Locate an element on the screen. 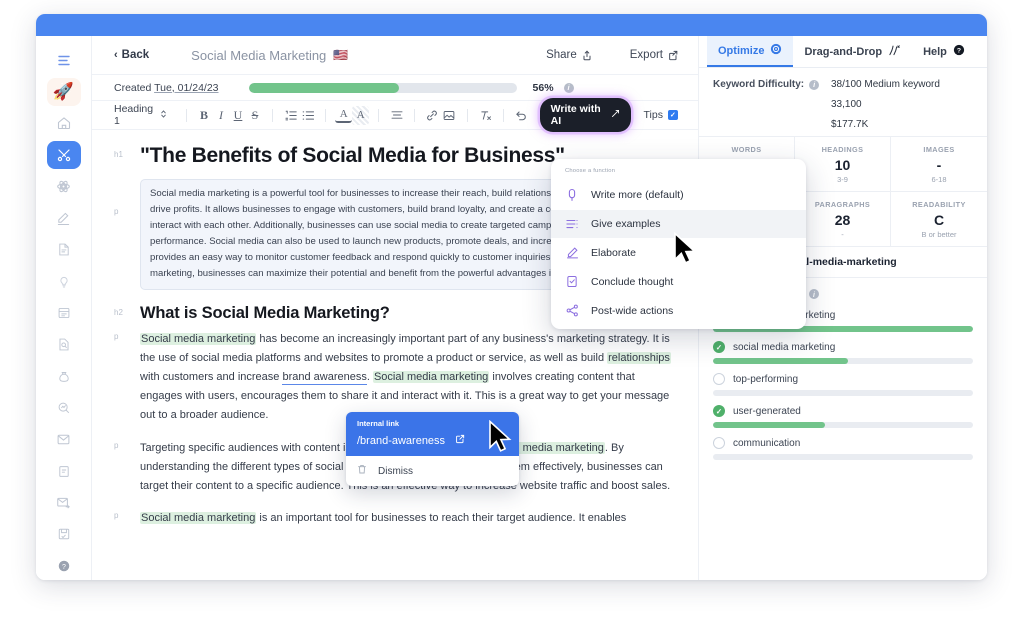  undo-icon is located at coordinates (521, 115).